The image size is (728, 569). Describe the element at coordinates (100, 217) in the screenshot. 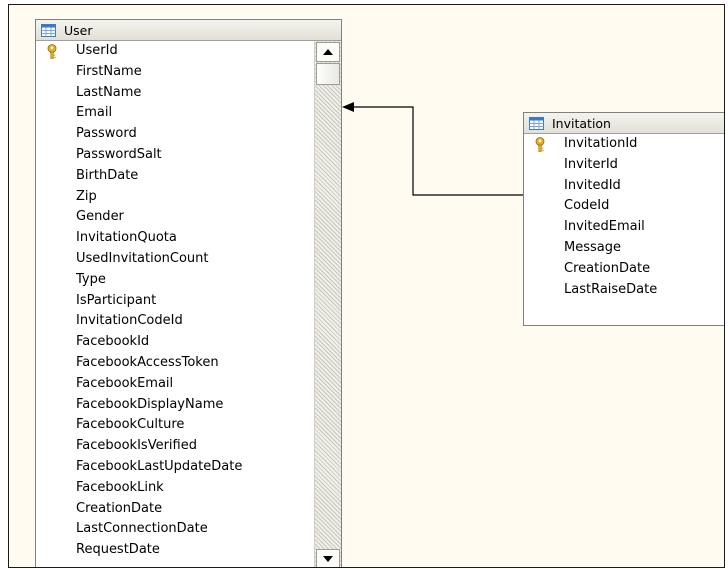

I see `column-name: Gender` at that location.